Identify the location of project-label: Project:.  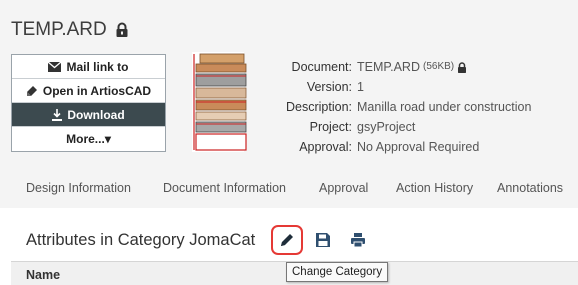
(330, 127).